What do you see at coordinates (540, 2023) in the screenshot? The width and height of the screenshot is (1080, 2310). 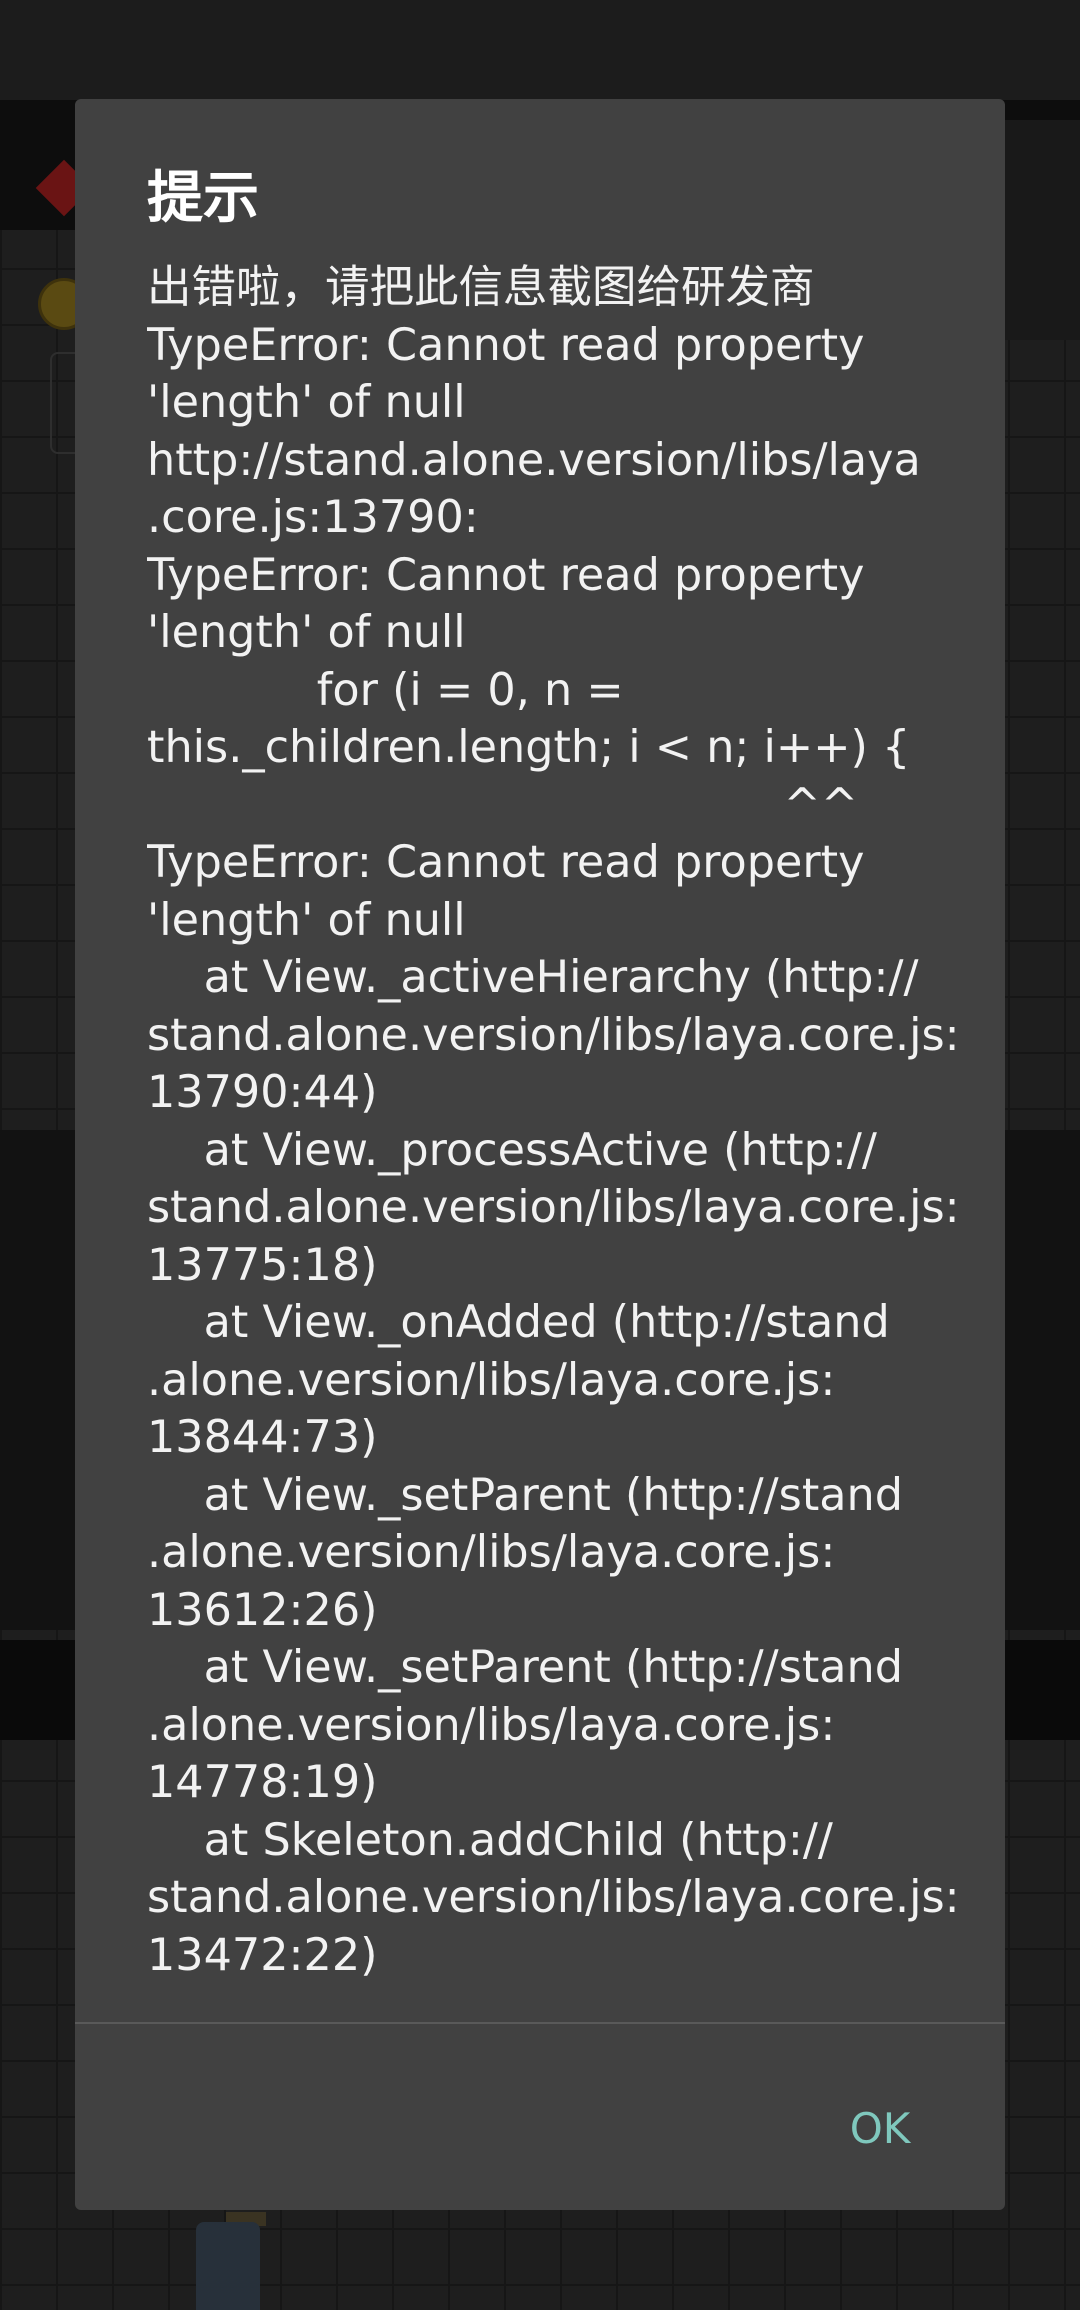 I see `dialog-divider` at bounding box center [540, 2023].